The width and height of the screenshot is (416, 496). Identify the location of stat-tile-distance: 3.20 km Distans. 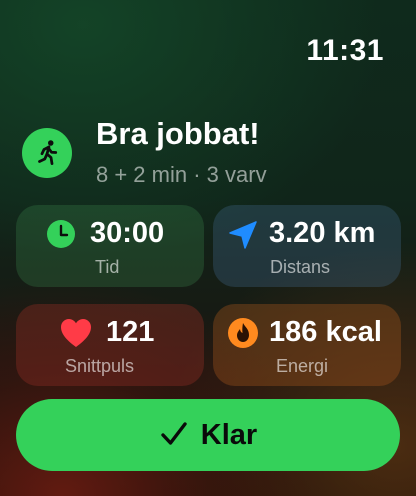
(307, 246).